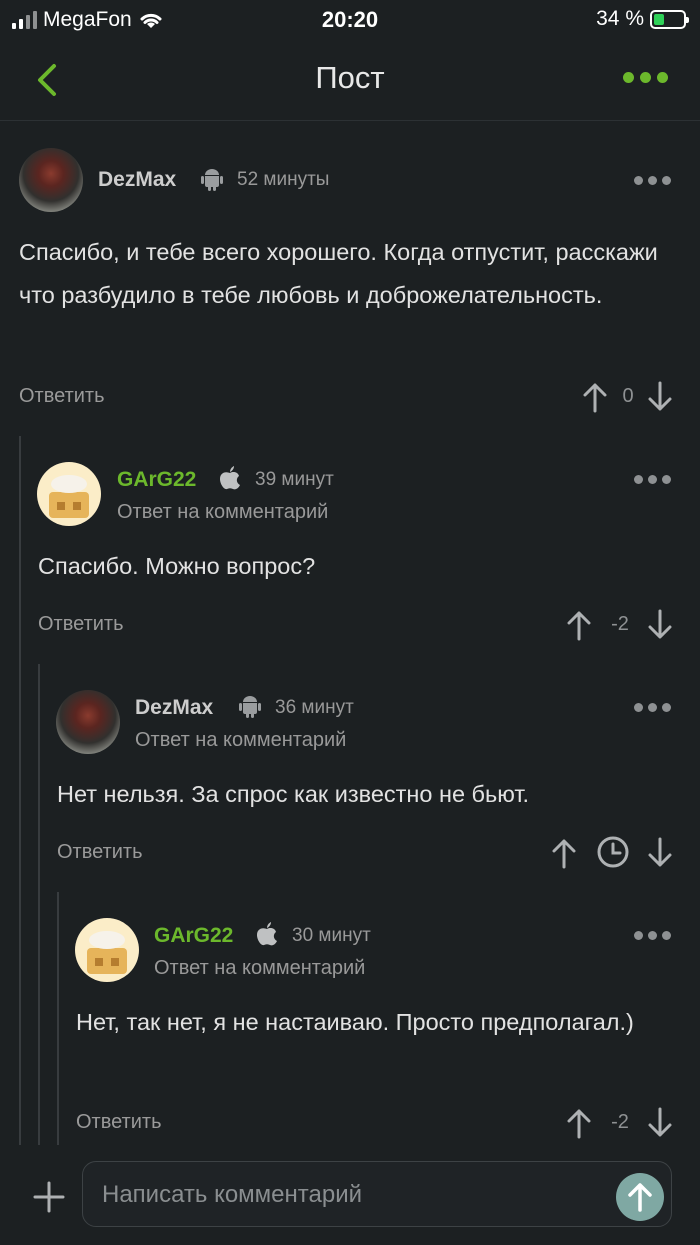  I want to click on more-options-icon, so click(645, 77).